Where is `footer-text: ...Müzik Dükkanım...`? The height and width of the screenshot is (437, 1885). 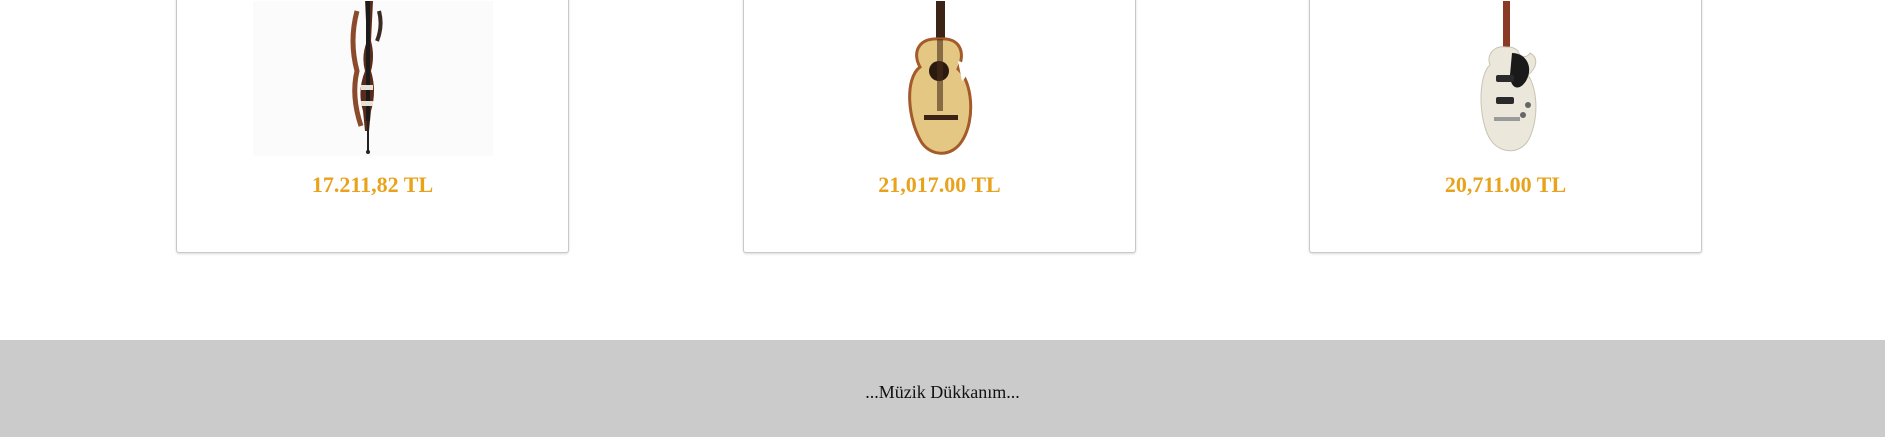 footer-text: ...Müzik Dükkanım... is located at coordinates (942, 392).